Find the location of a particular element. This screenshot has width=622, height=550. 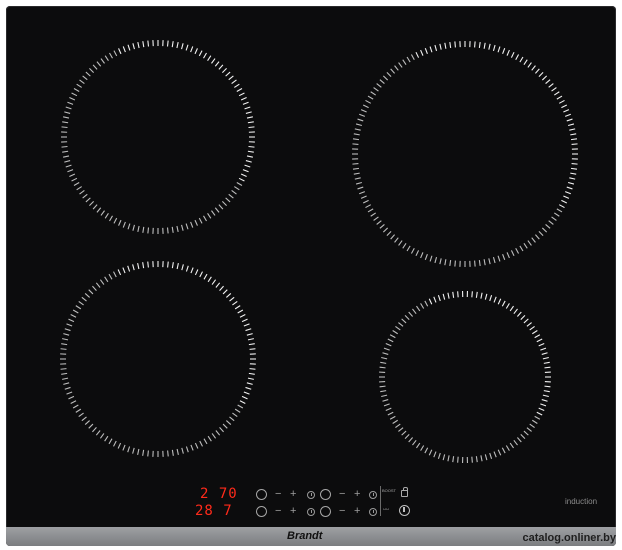

lock-icon is located at coordinates (404, 492).